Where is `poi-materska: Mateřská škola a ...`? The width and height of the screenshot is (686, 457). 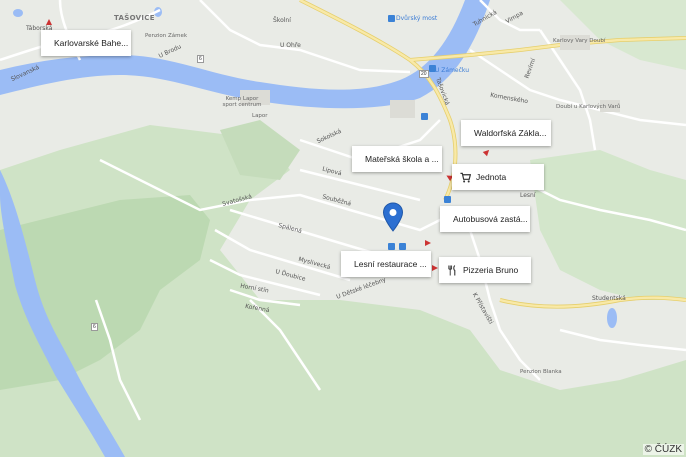
poi-materska: Mateřská škola a ... is located at coordinates (397, 159).